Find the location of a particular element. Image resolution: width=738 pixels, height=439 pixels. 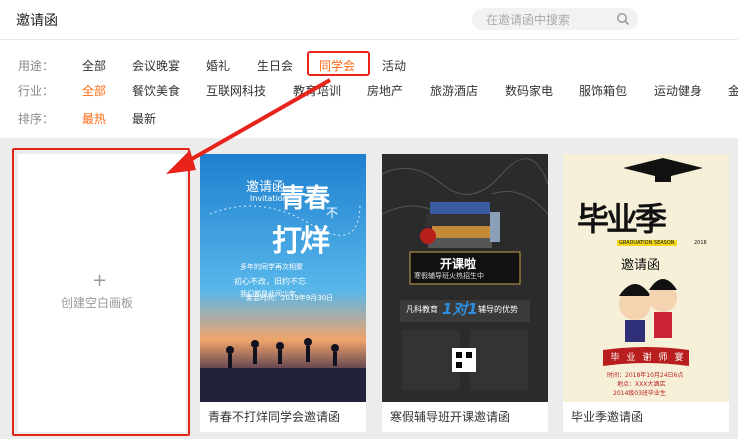

page-title: 邀请函 is located at coordinates (37, 21).